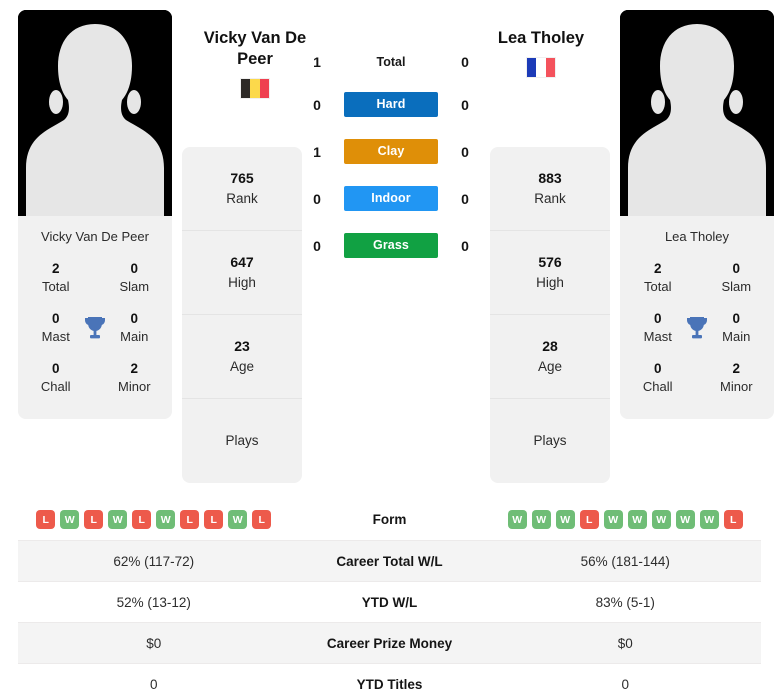 This screenshot has width=779, height=699. I want to click on right-masters-titles-value: 0, so click(657, 318).